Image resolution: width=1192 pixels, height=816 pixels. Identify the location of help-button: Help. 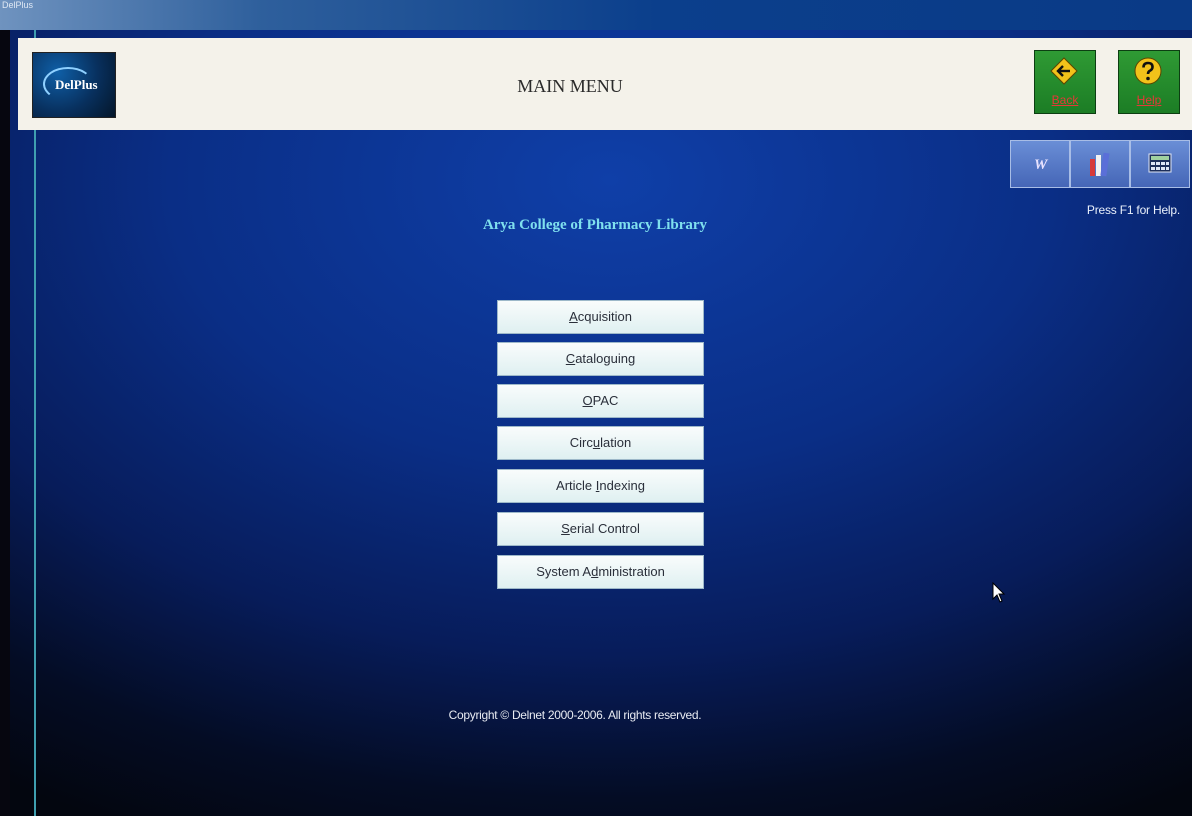
(1149, 82).